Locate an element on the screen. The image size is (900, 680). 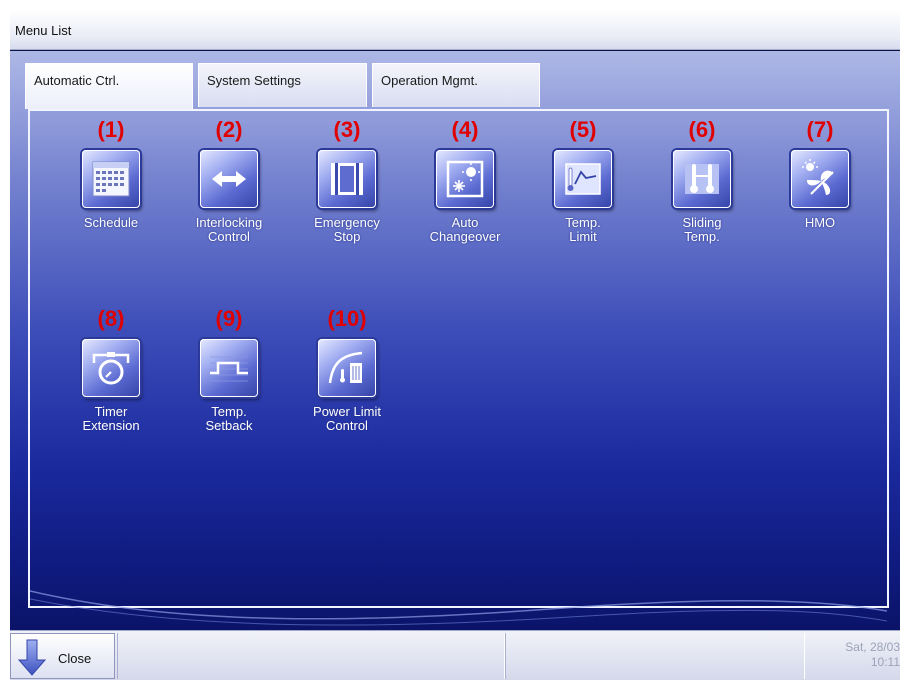
item-label: Sliding Temp. is located at coordinates (702, 230).